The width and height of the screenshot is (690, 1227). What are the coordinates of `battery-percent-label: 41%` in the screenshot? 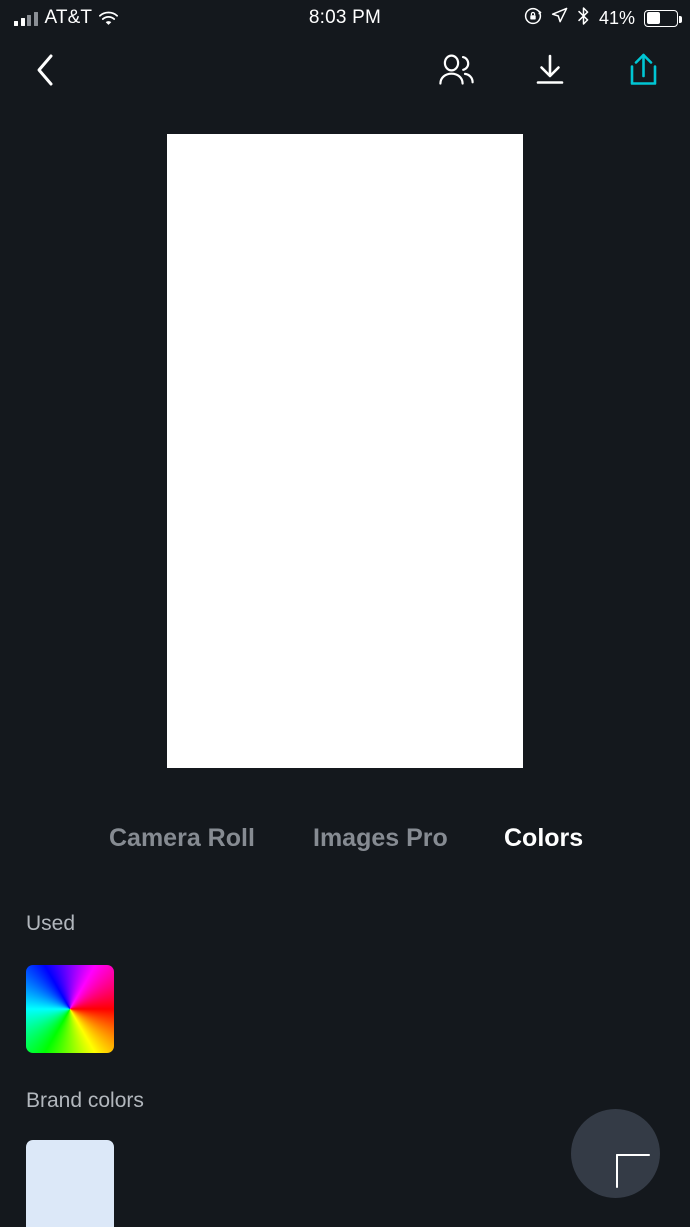 It's located at (616, 17).